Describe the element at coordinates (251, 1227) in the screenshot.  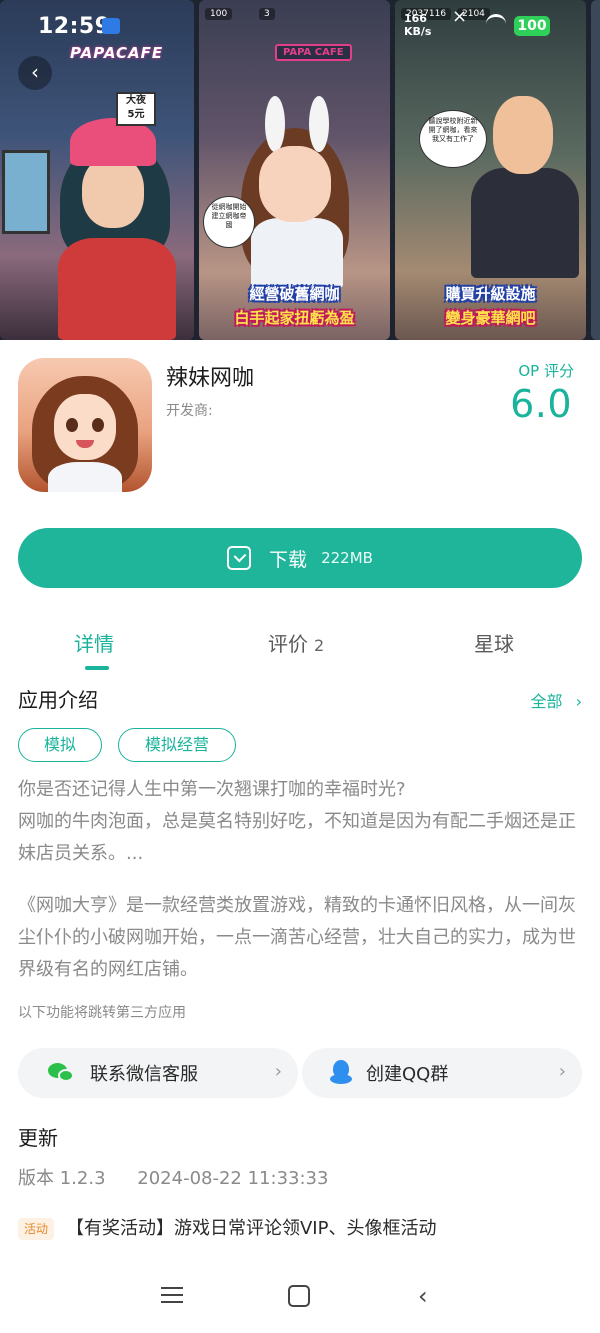
I see `activity-link: 【有奖活动】游戏日常评论领VIP、头像框活动` at that location.